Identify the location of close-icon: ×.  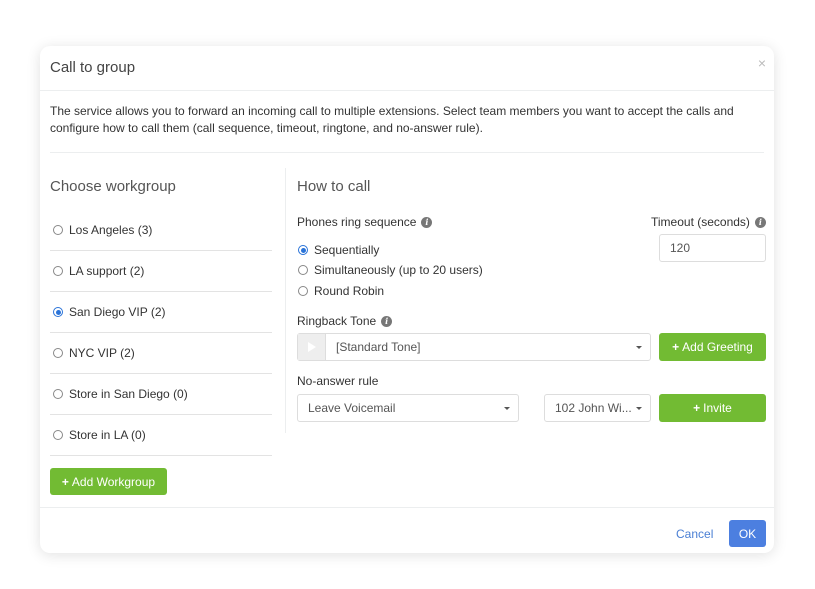
(762, 63).